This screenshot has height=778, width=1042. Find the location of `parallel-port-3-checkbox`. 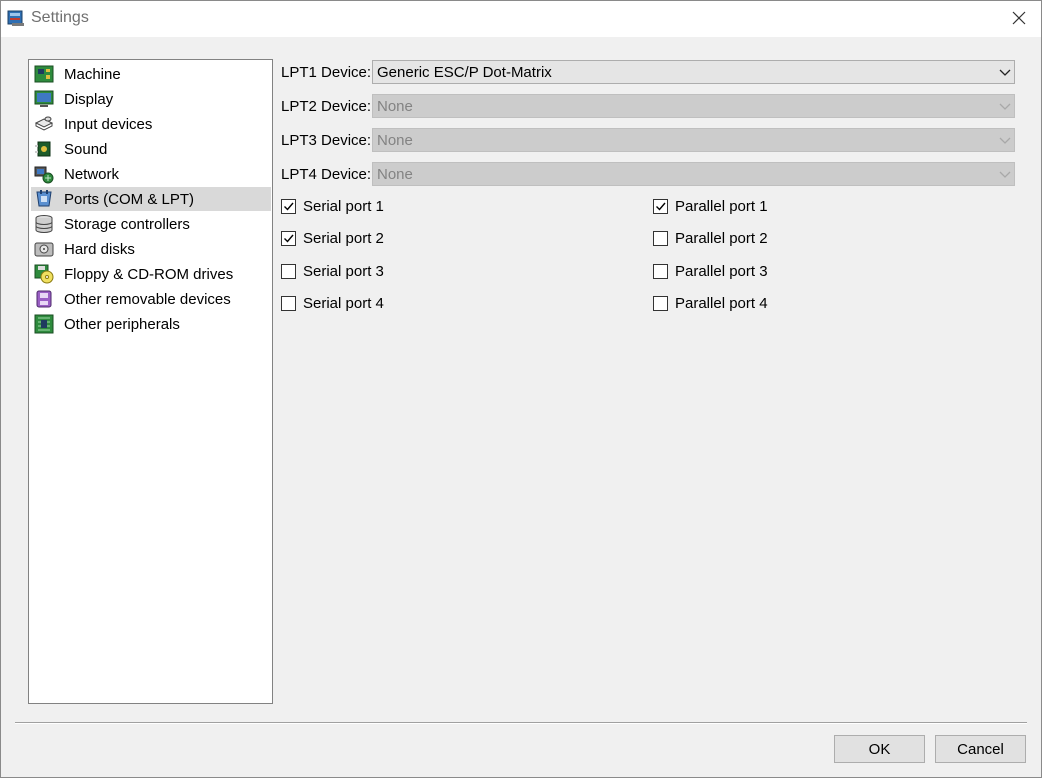

parallel-port-3-checkbox is located at coordinates (660, 271).